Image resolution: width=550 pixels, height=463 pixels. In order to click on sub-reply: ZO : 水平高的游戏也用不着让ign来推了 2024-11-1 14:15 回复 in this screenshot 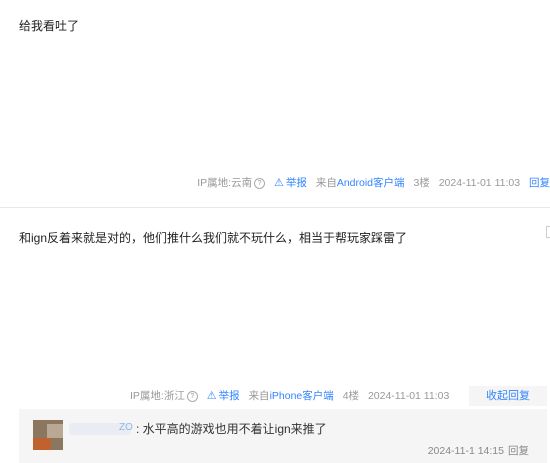, I will do `click(283, 436)`.